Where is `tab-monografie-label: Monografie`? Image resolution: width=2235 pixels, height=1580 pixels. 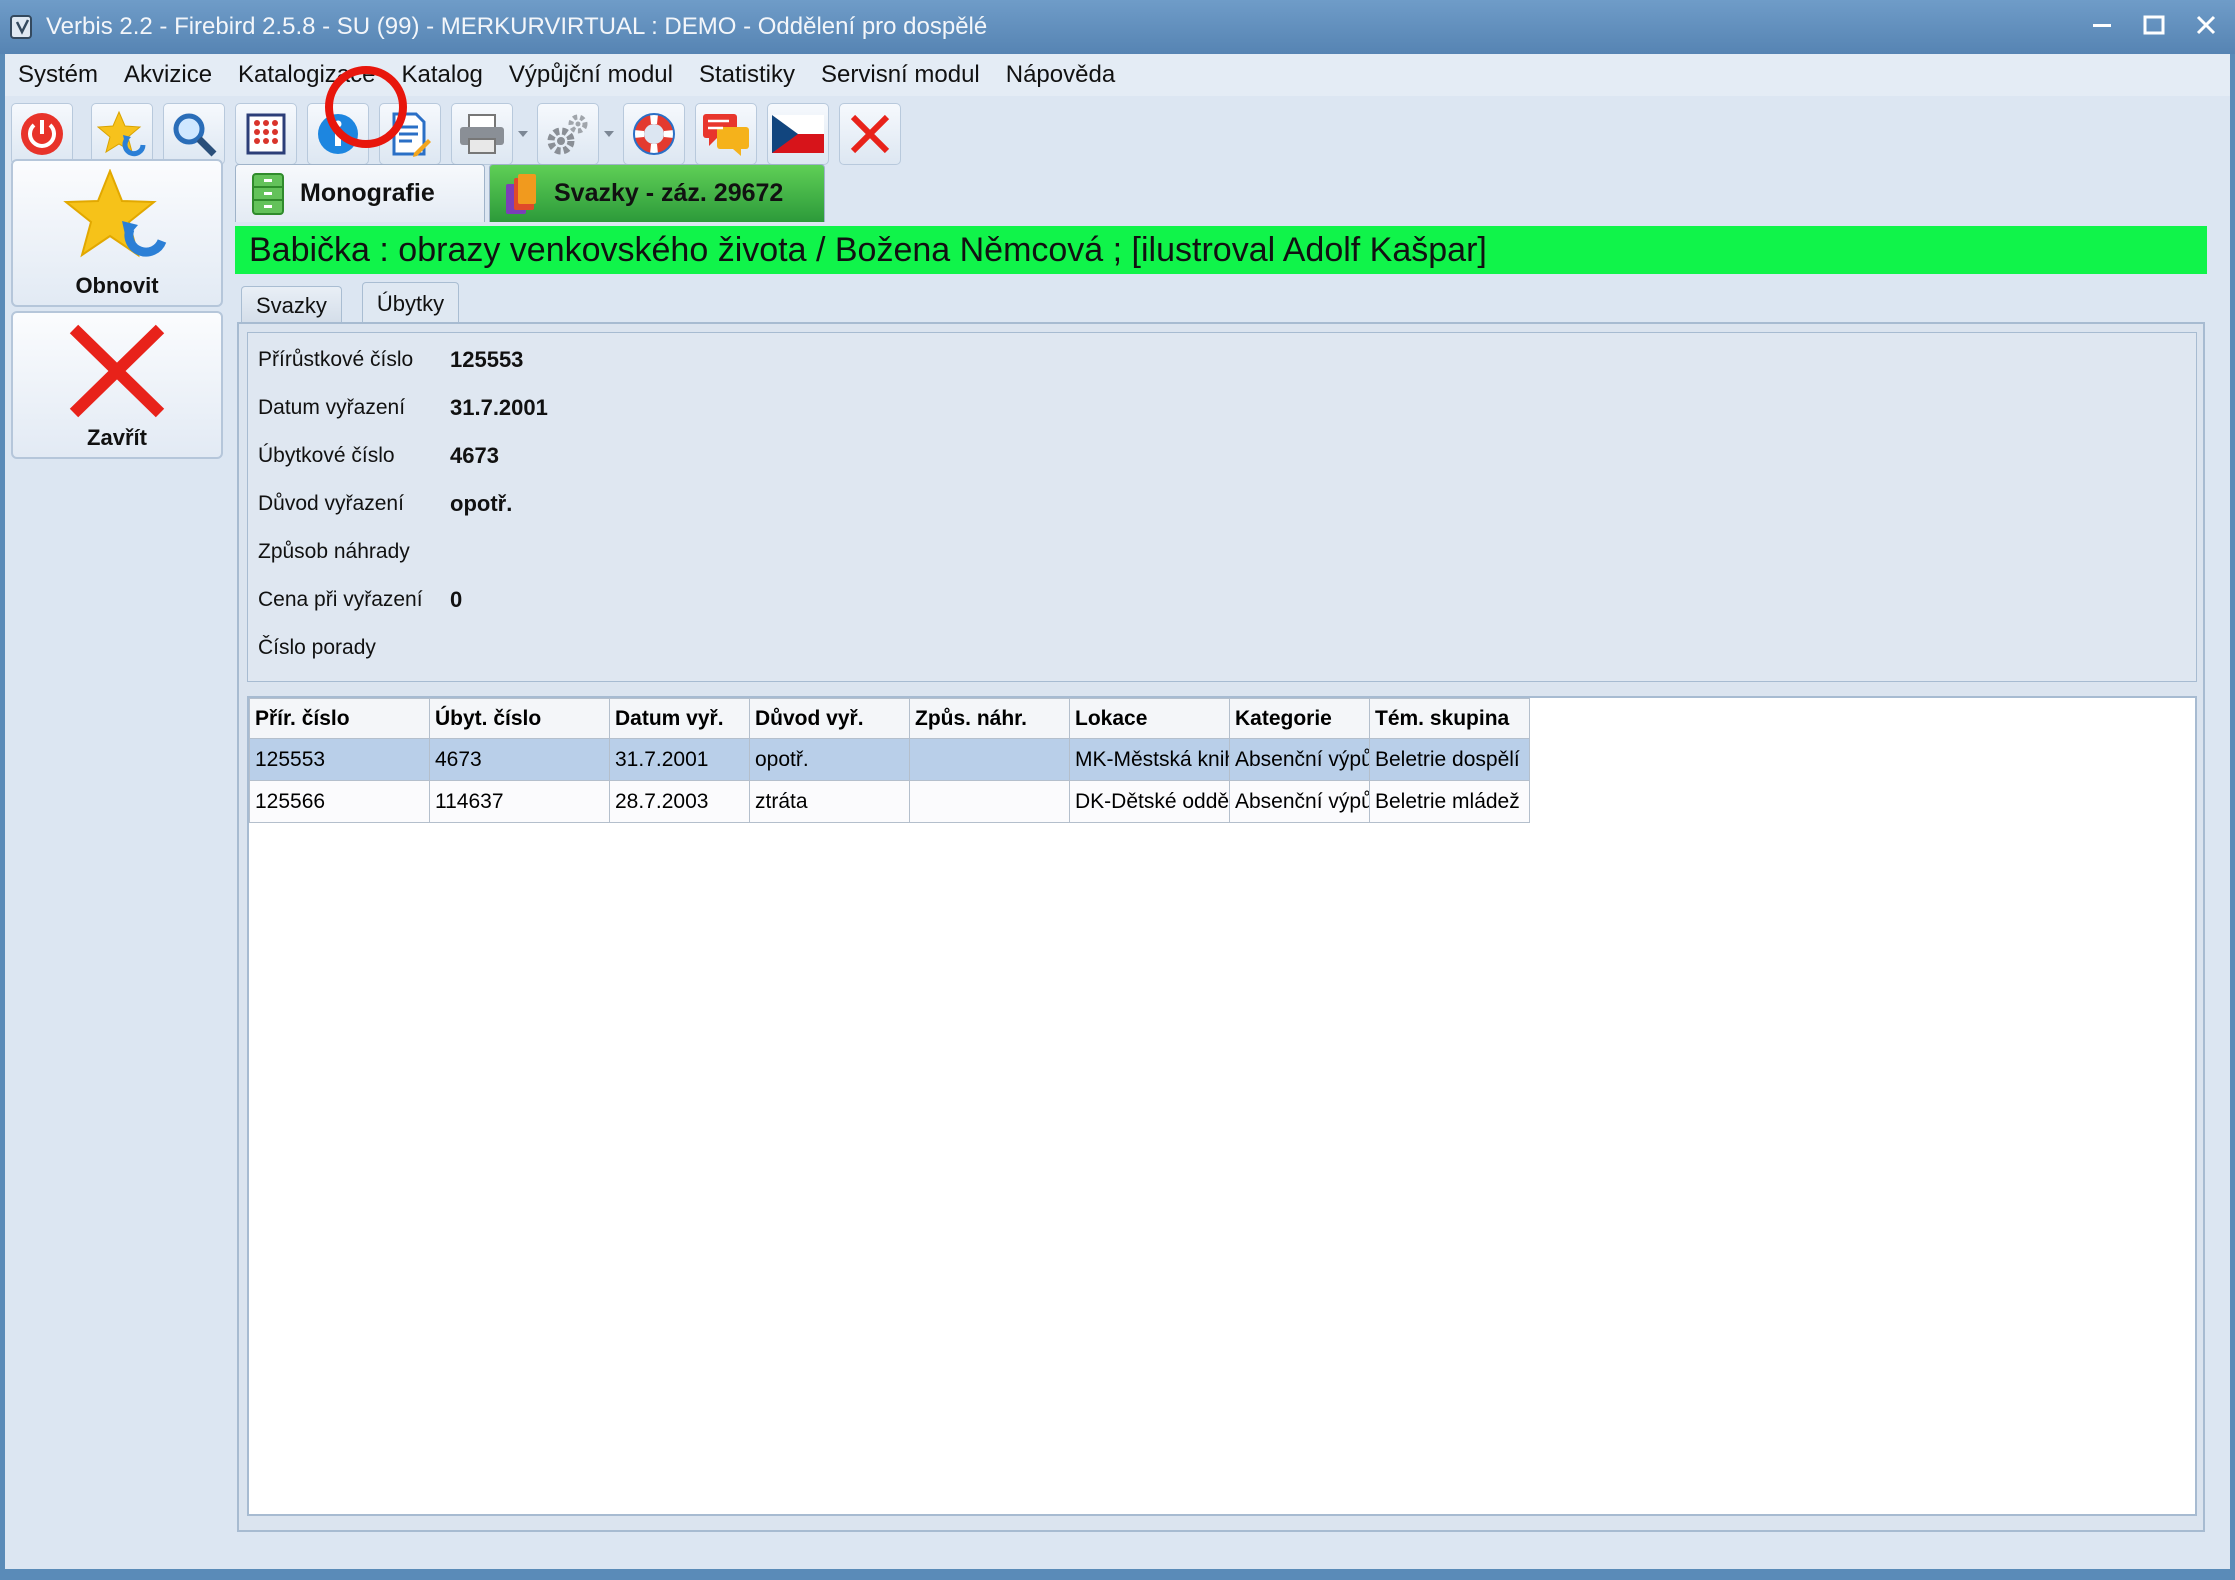 tab-monografie-label: Monografie is located at coordinates (367, 193).